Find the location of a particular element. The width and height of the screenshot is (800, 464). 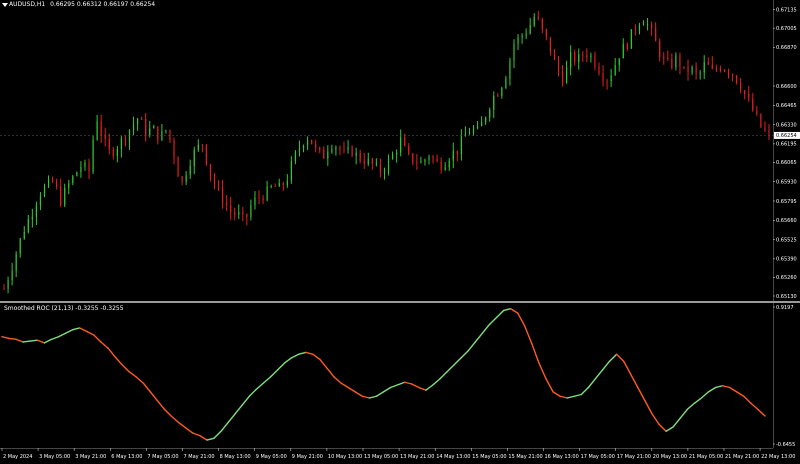

symbol-dropdown-icon is located at coordinates (5, 5).